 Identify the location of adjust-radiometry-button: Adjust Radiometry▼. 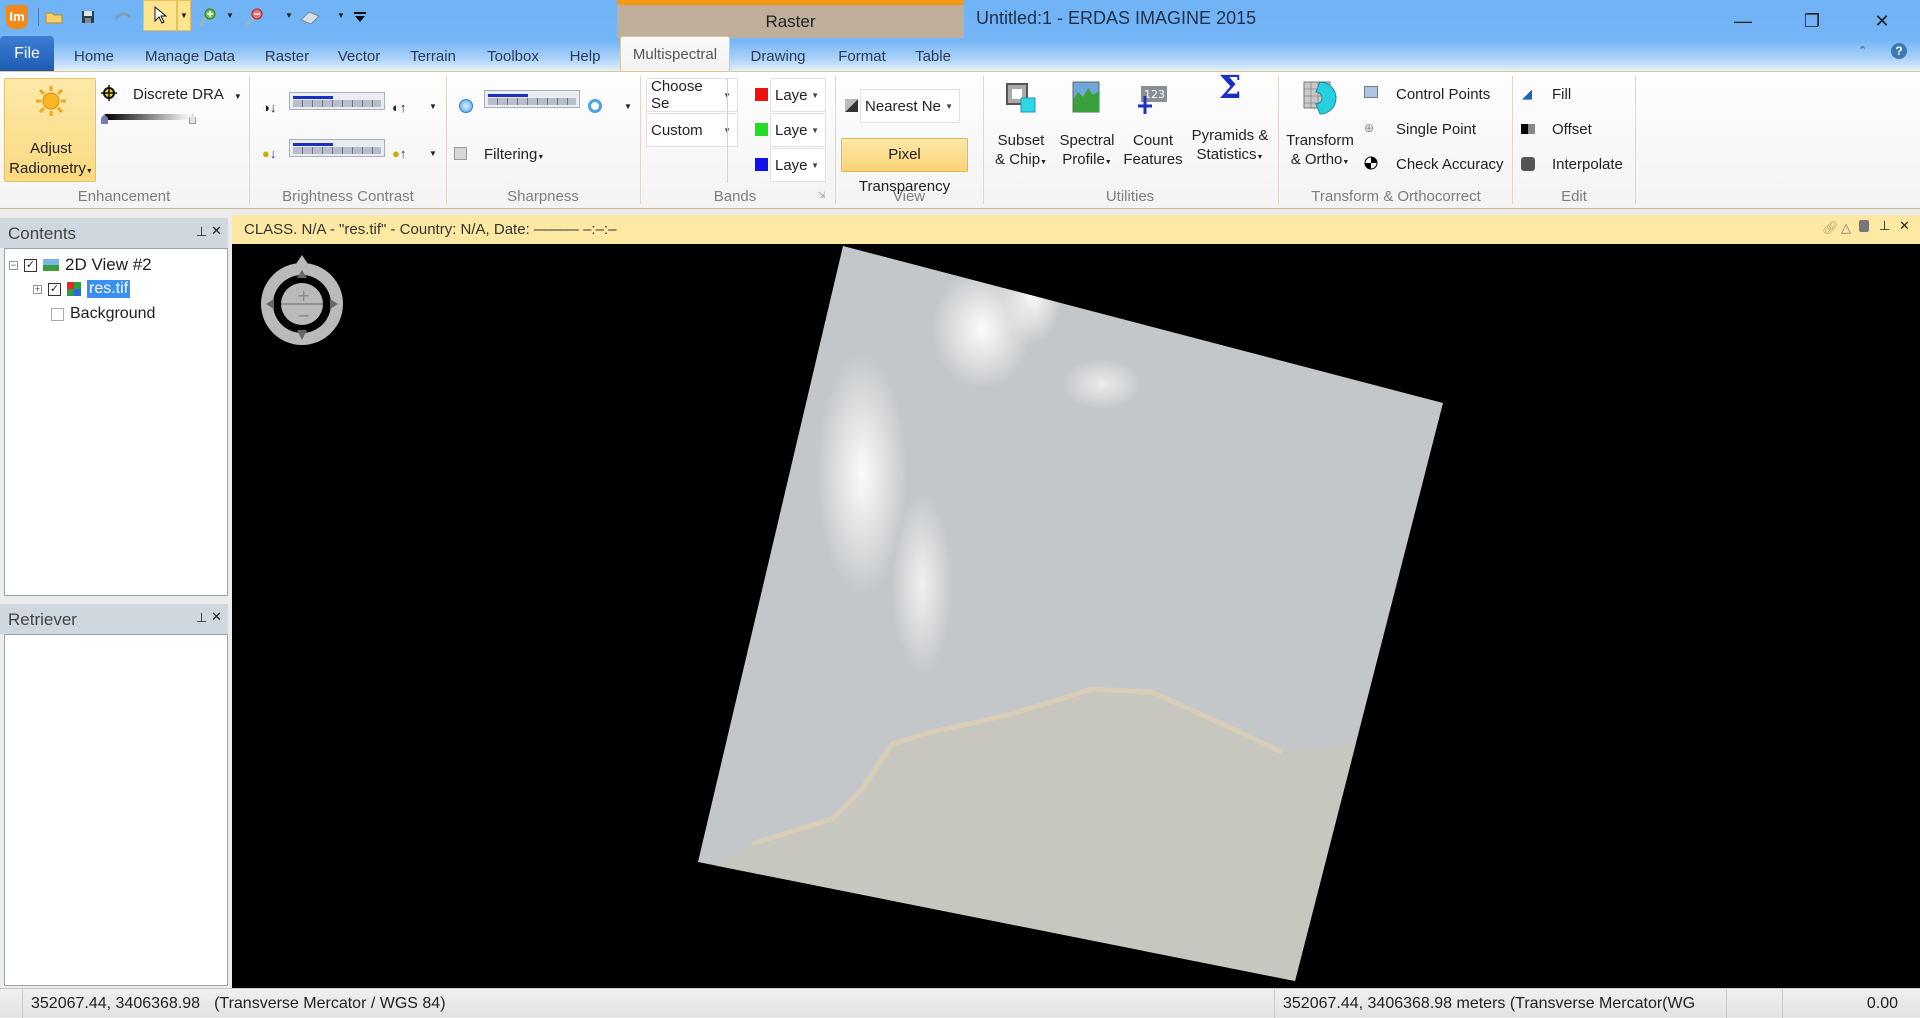
(50, 130).